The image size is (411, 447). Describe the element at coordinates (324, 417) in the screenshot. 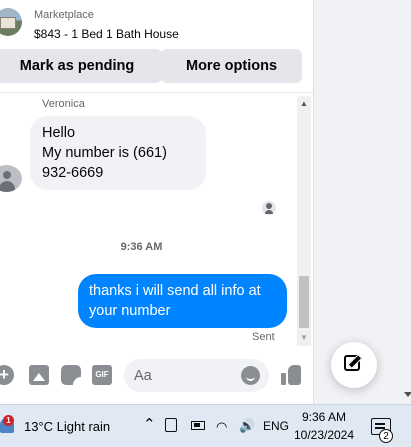

I see `system-time: 9:36 AM` at that location.